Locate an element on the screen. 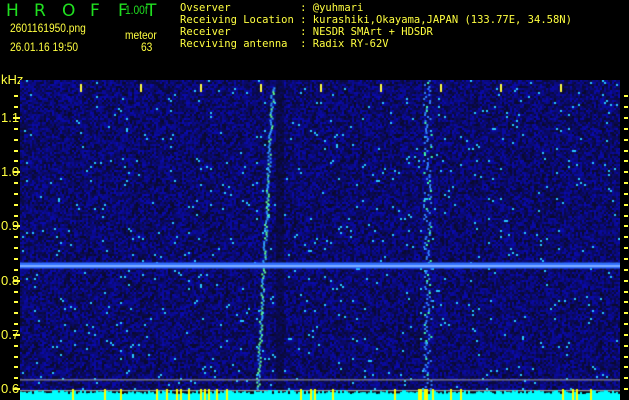 Image resolution: width=629 pixels, height=400 pixels. app-title: HROFFT is located at coordinates (90, 11).